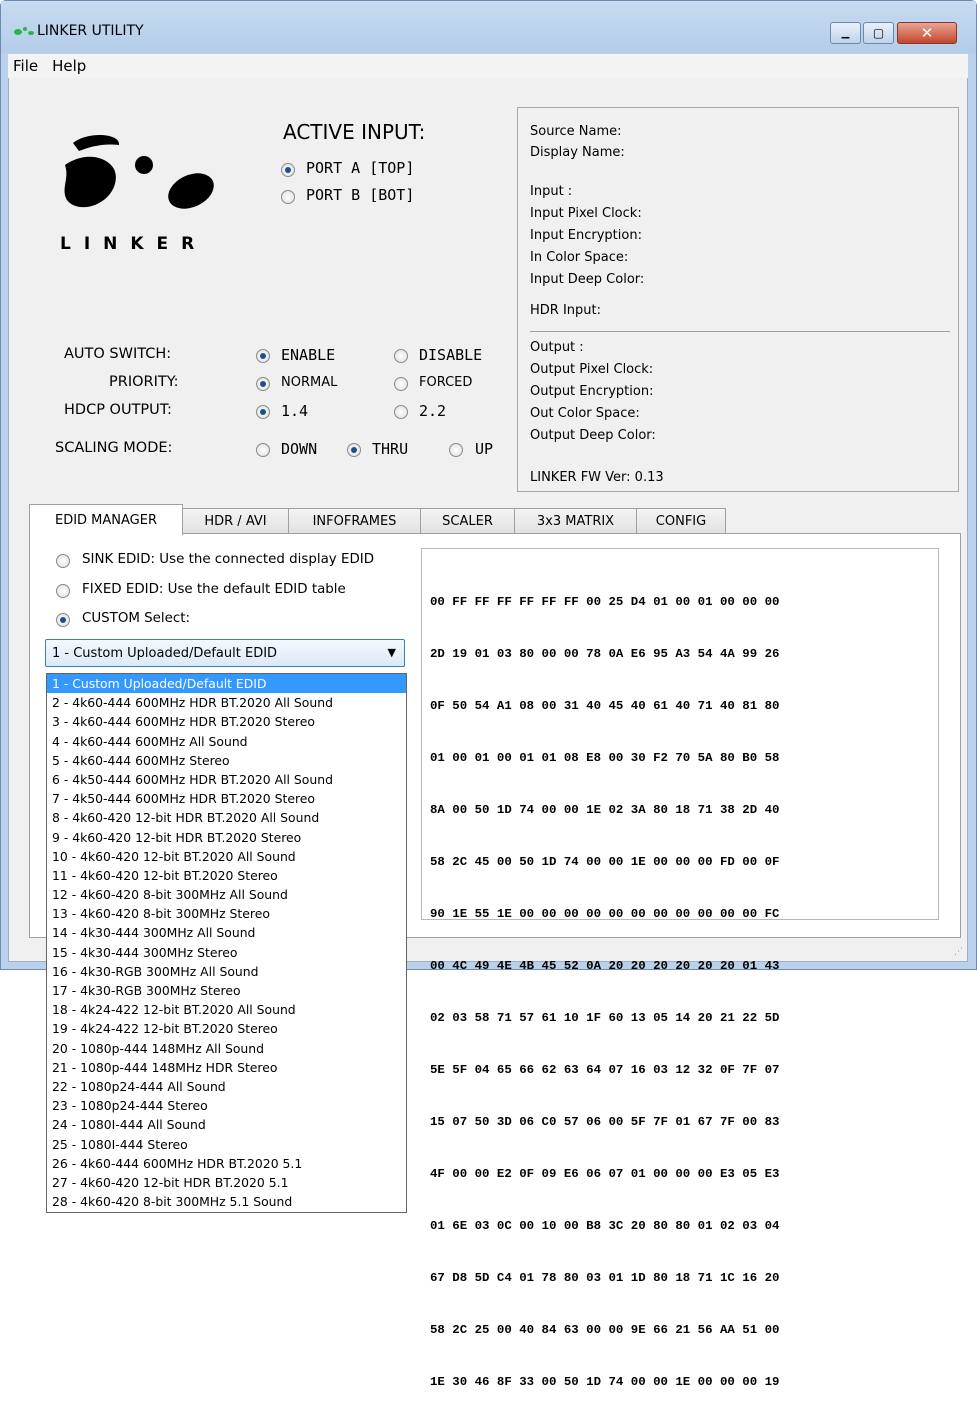  I want to click on minimize-icon: ▁, so click(845, 33).